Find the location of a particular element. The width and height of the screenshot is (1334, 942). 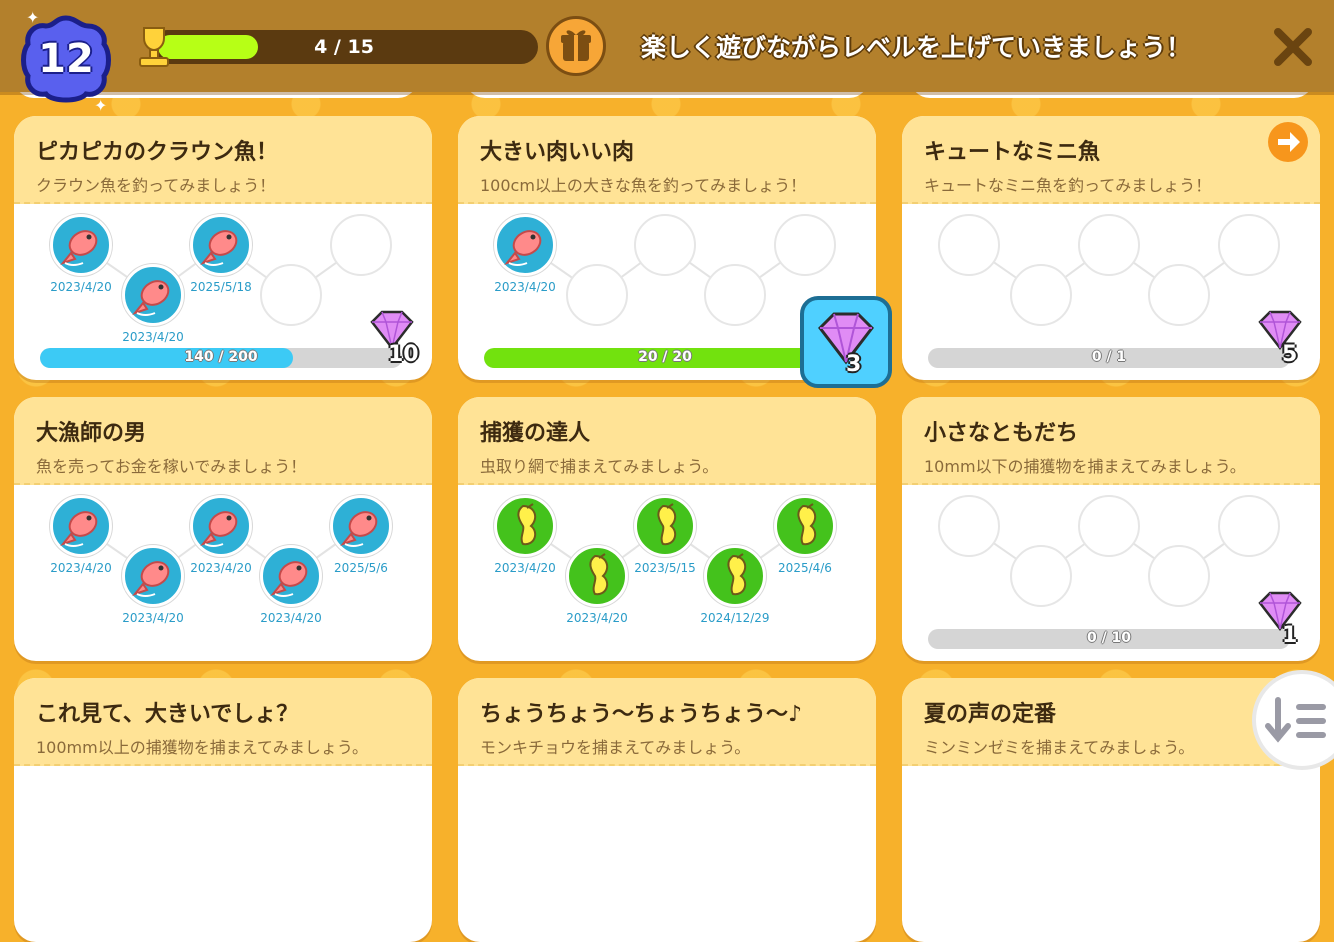

reward-count: 1 is located at coordinates (1290, 635).